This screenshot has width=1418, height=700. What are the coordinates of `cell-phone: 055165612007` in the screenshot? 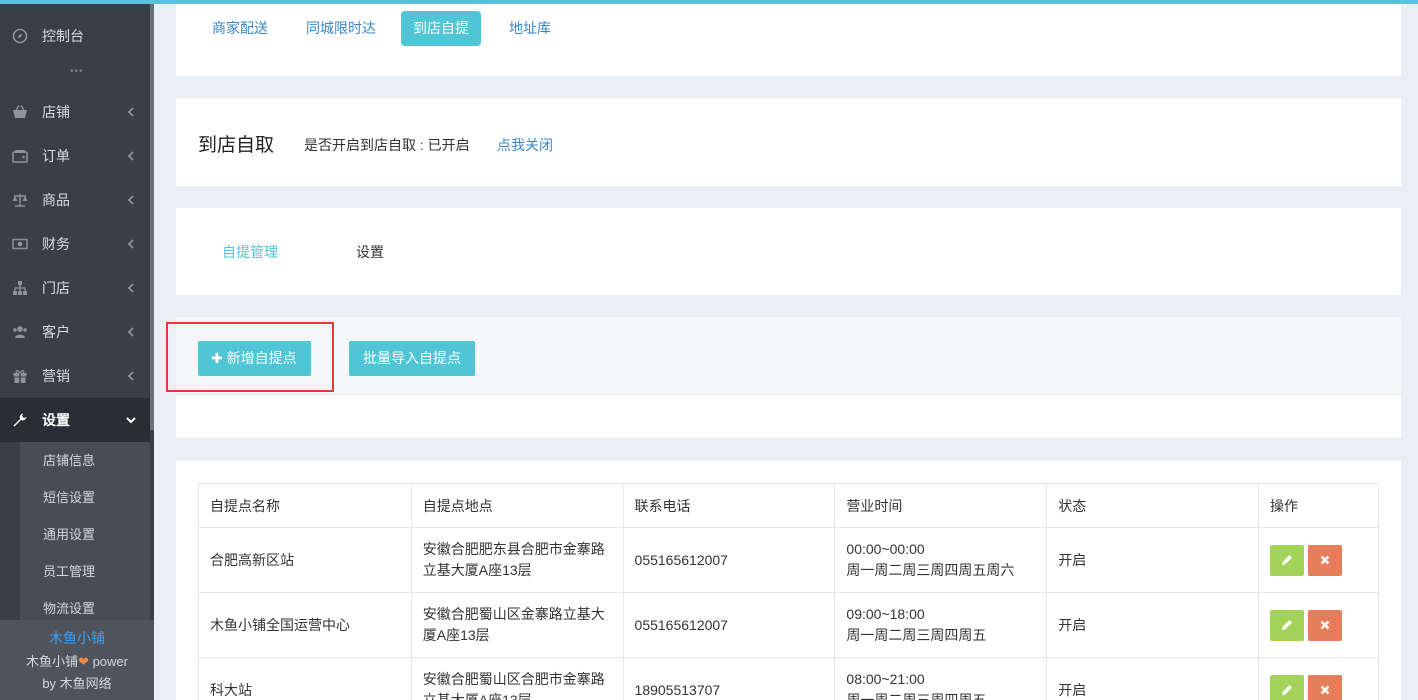 It's located at (729, 625).